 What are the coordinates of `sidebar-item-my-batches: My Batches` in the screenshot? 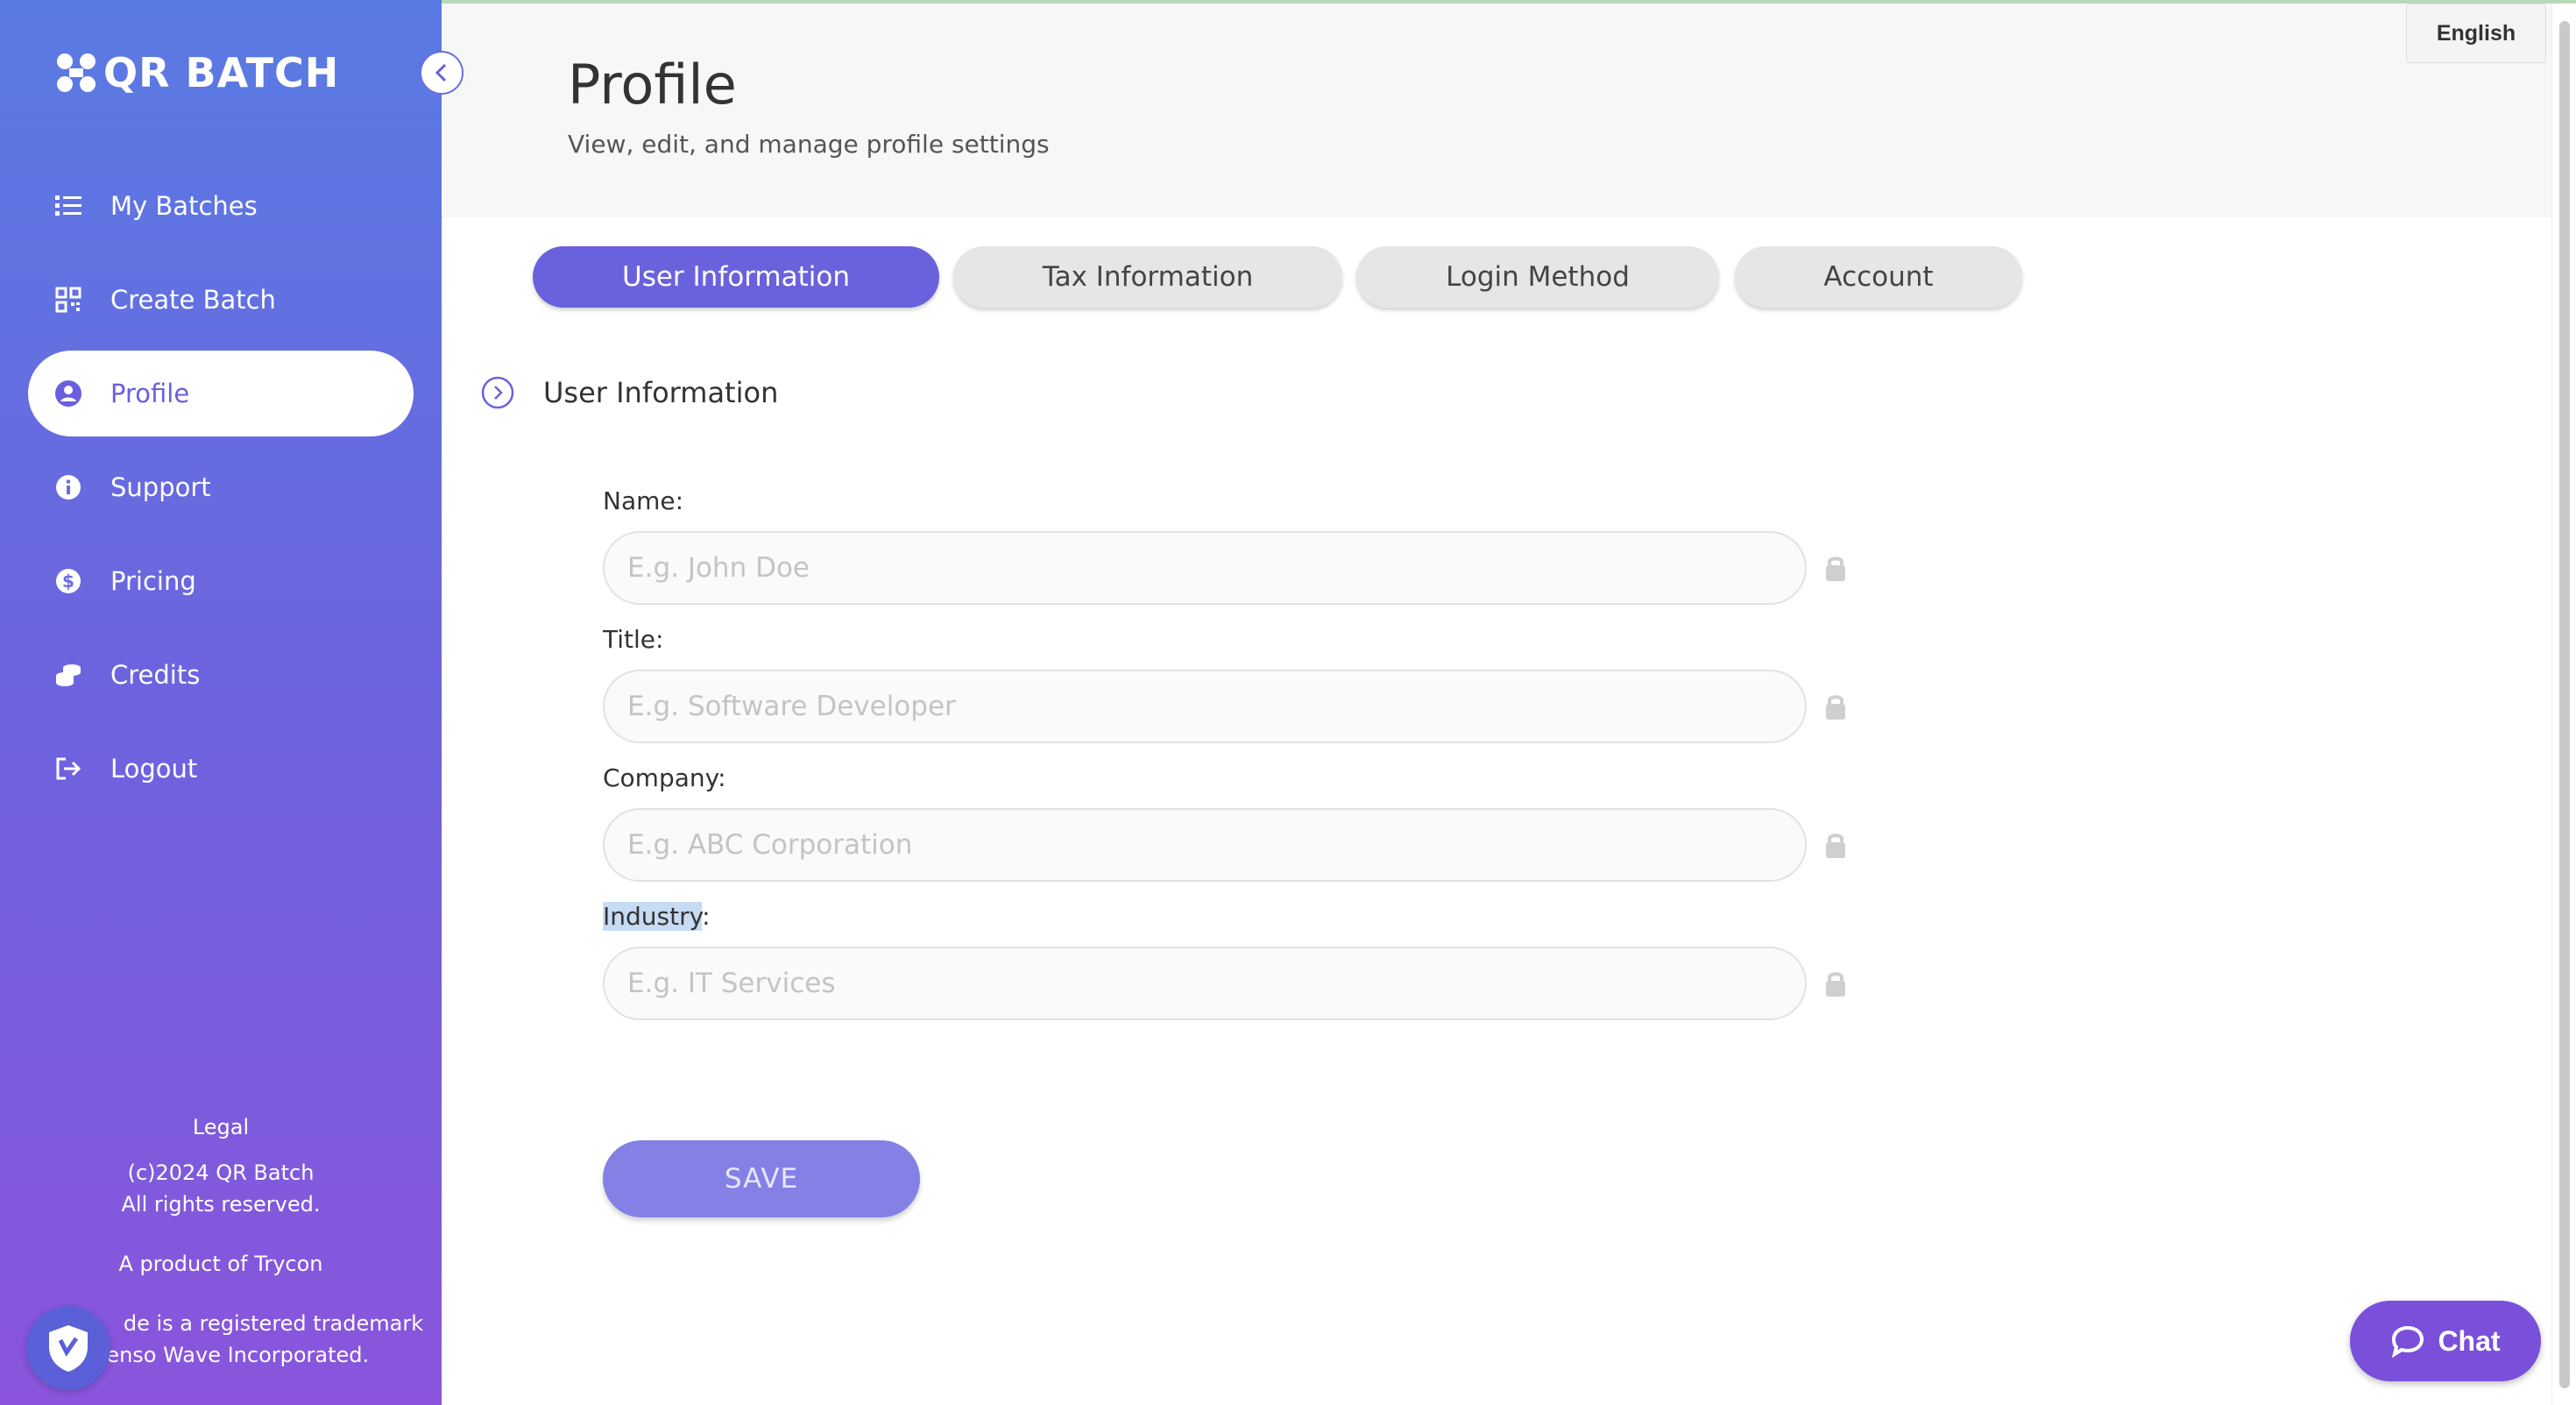 It's located at (221, 206).